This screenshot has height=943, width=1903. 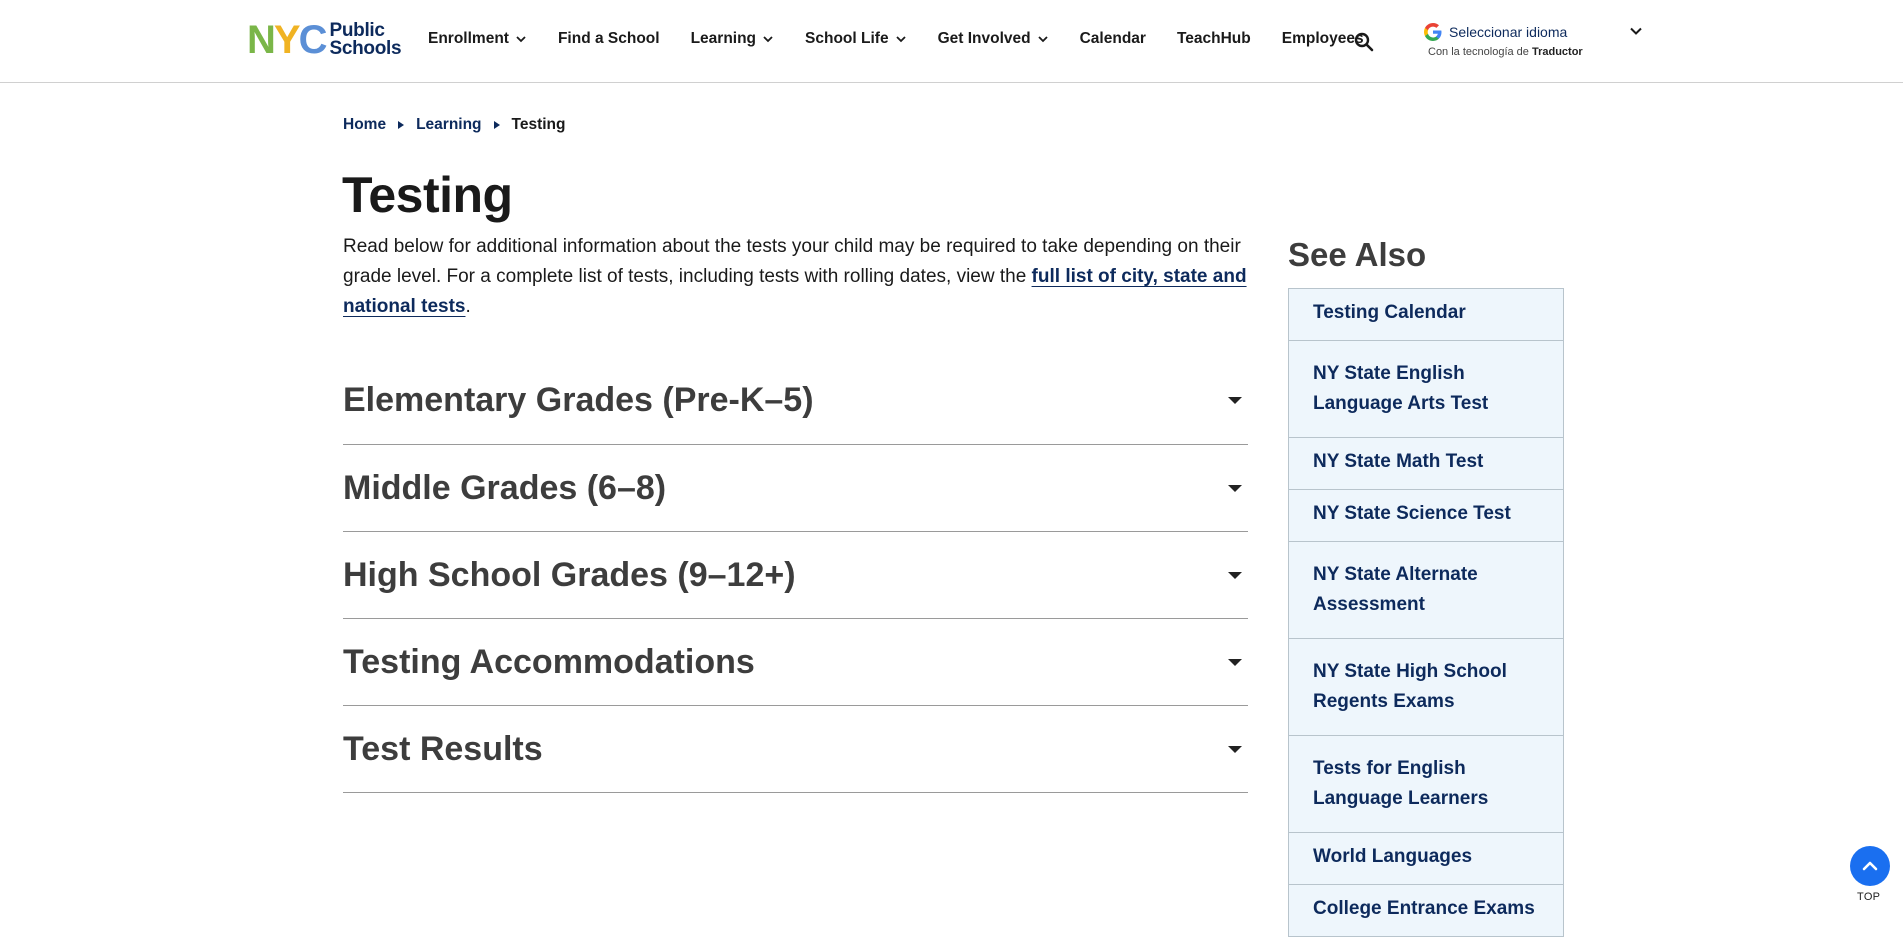 What do you see at coordinates (538, 124) in the screenshot?
I see `breadcrumb-current: Testing` at bounding box center [538, 124].